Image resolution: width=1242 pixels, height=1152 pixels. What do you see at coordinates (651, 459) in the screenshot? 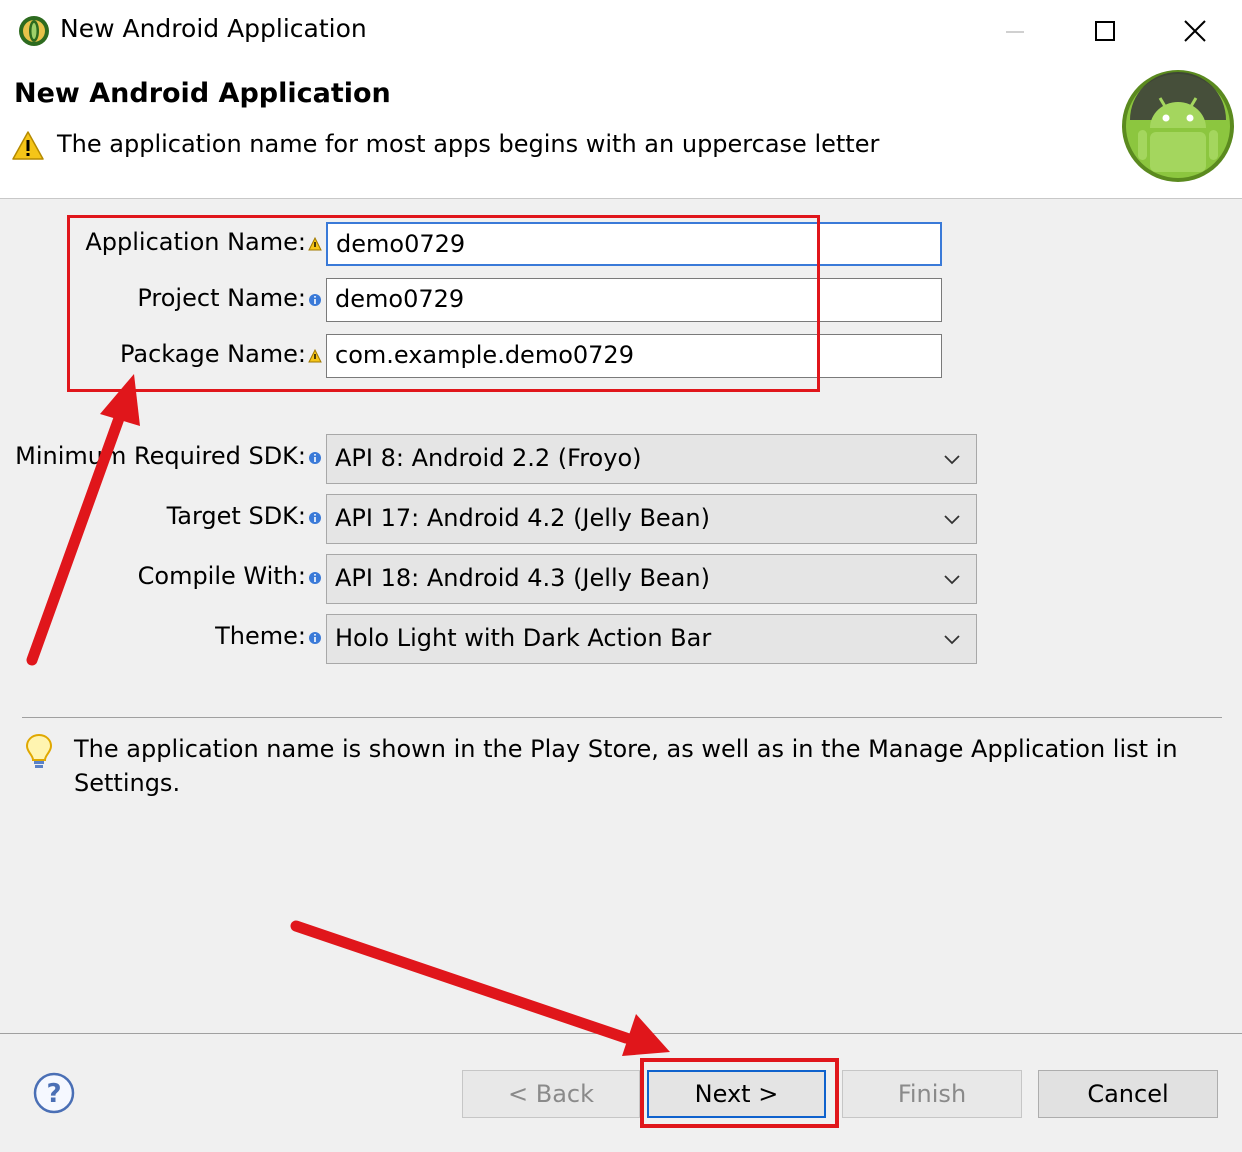
I see `min-sdk-select: API 8: Android 2.2 (Froyo)` at bounding box center [651, 459].